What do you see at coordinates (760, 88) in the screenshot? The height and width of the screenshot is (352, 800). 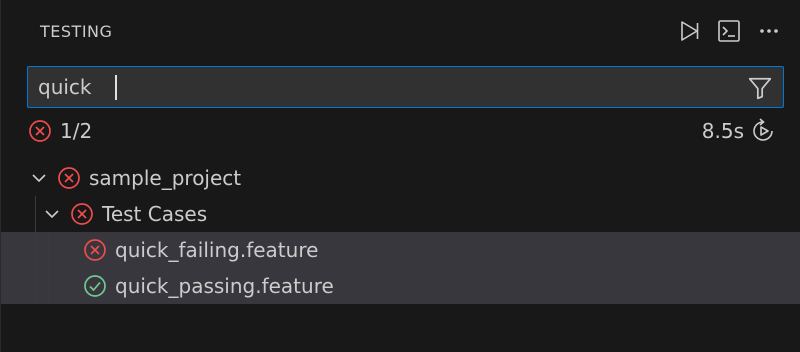 I see `filter-icon` at bounding box center [760, 88].